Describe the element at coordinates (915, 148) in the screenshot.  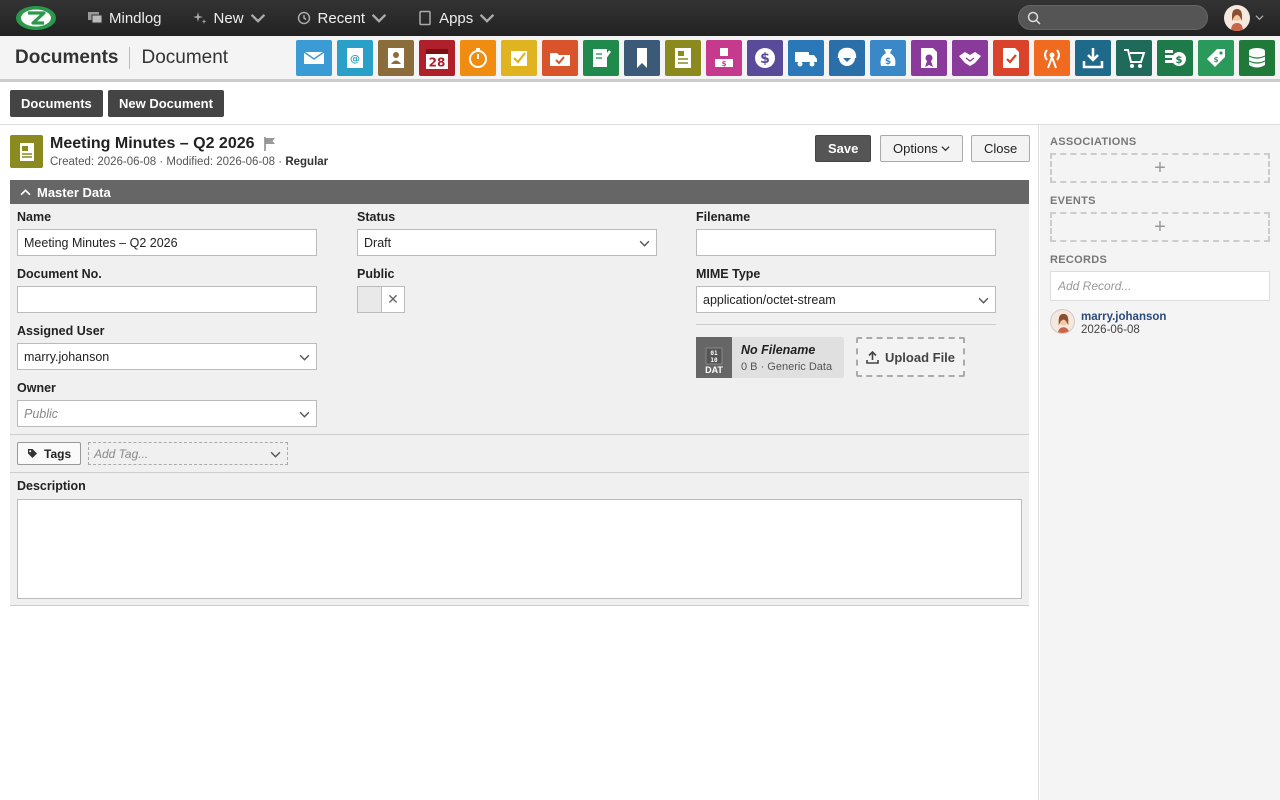
I see `options-label: Options` at that location.